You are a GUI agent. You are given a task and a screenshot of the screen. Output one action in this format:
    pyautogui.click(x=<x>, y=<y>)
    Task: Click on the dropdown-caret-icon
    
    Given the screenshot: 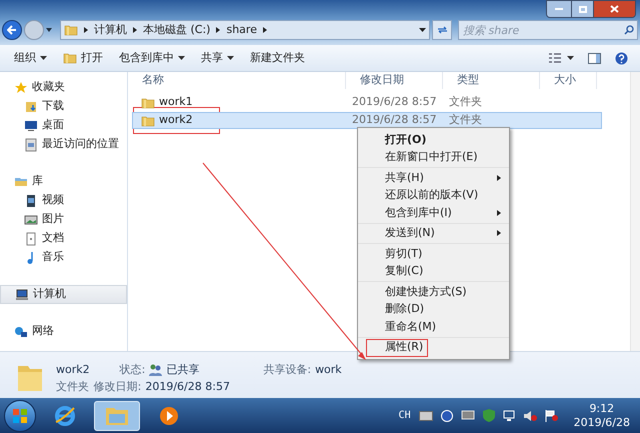 What is the action you would take?
    pyautogui.click(x=422, y=30)
    